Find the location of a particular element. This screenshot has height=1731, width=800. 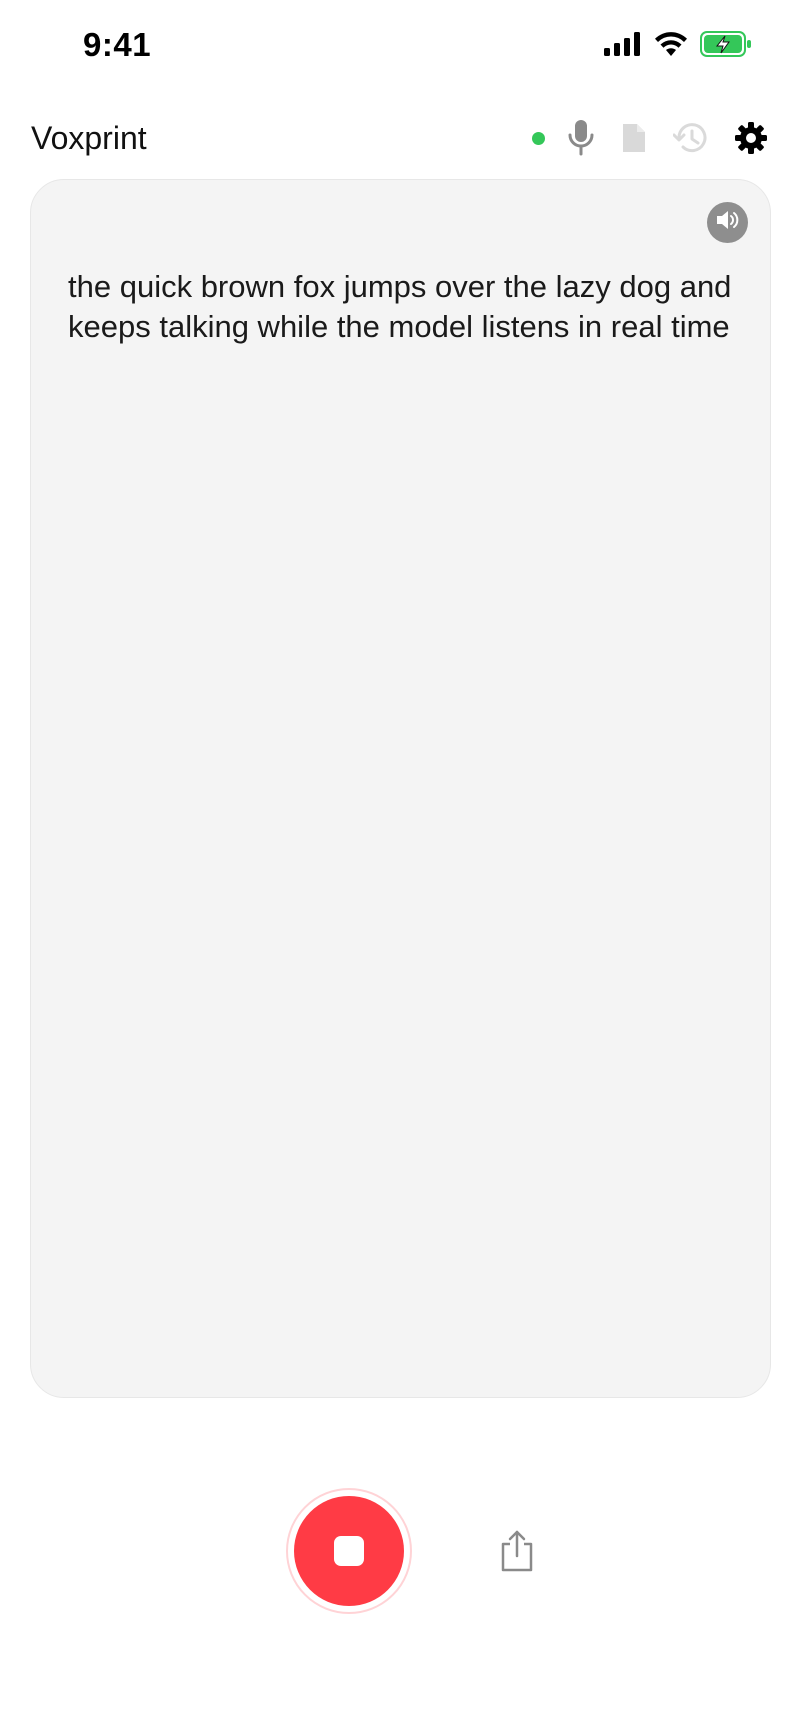

share-icon is located at coordinates (517, 1553).